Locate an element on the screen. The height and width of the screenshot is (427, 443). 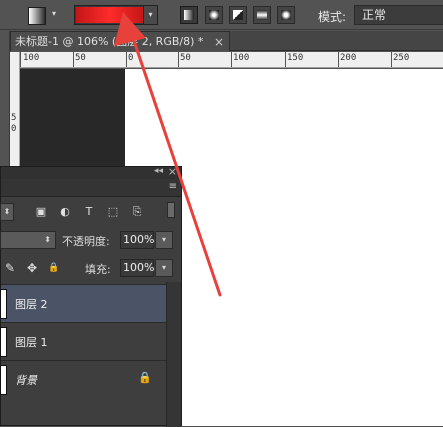
vertical-ruler: 5 0 is located at coordinates (15, 123).